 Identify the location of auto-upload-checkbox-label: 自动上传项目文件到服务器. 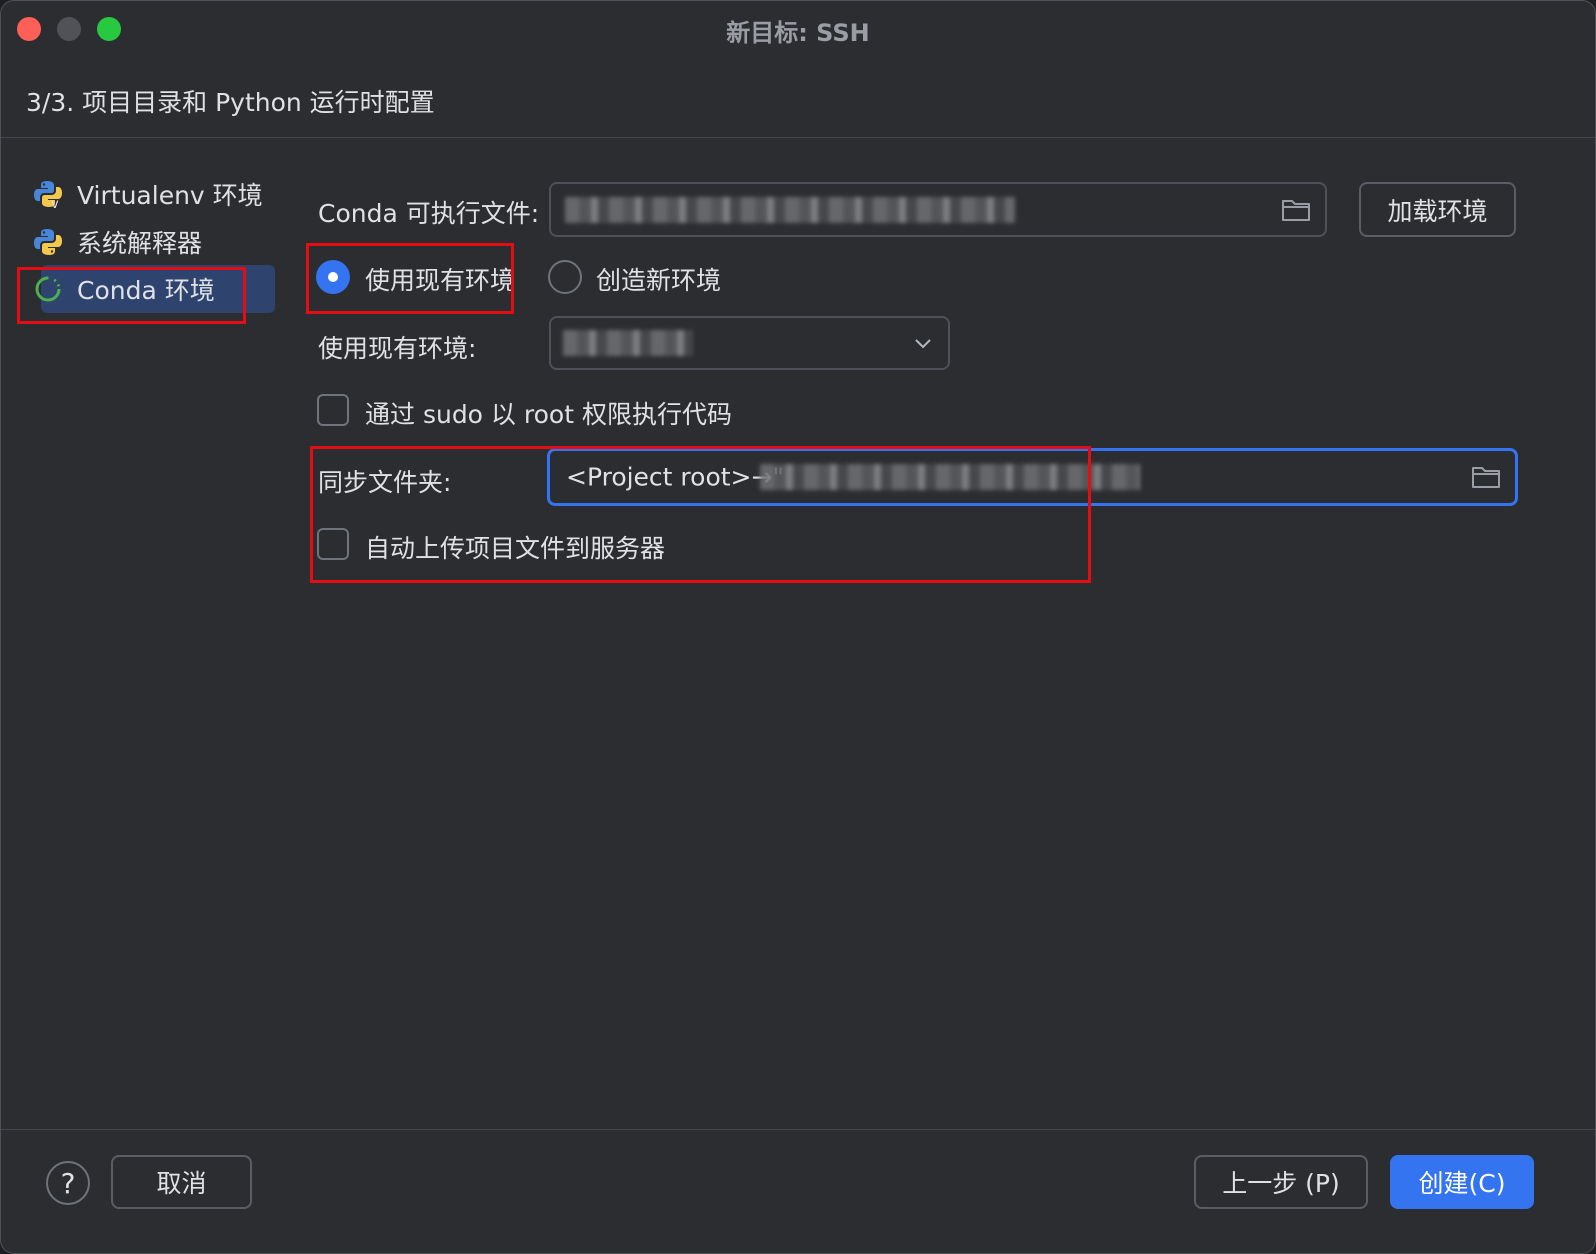
(515, 547).